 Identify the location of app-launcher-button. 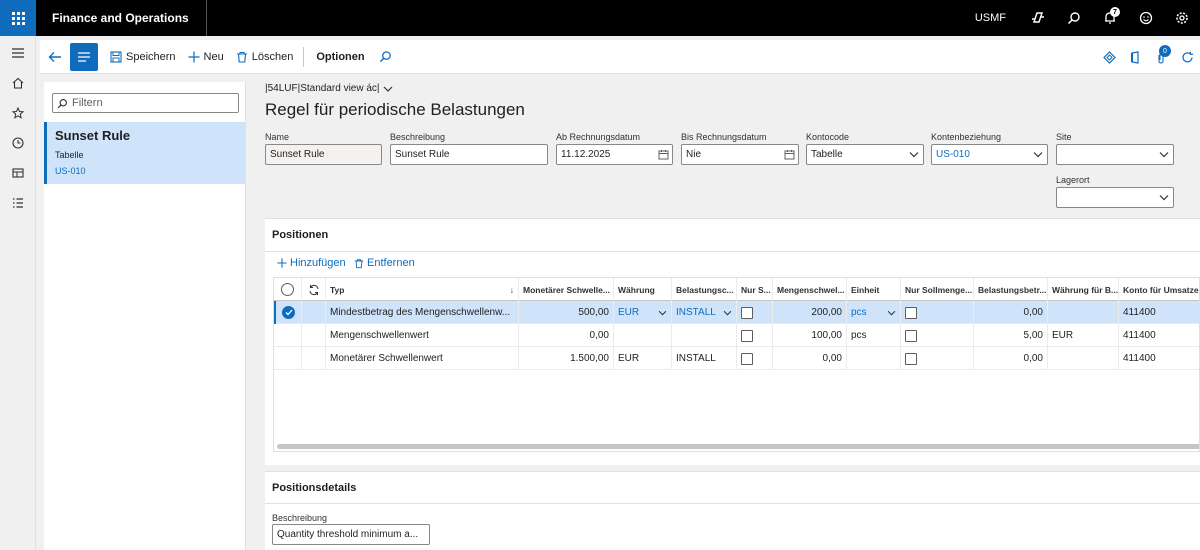
(18, 18).